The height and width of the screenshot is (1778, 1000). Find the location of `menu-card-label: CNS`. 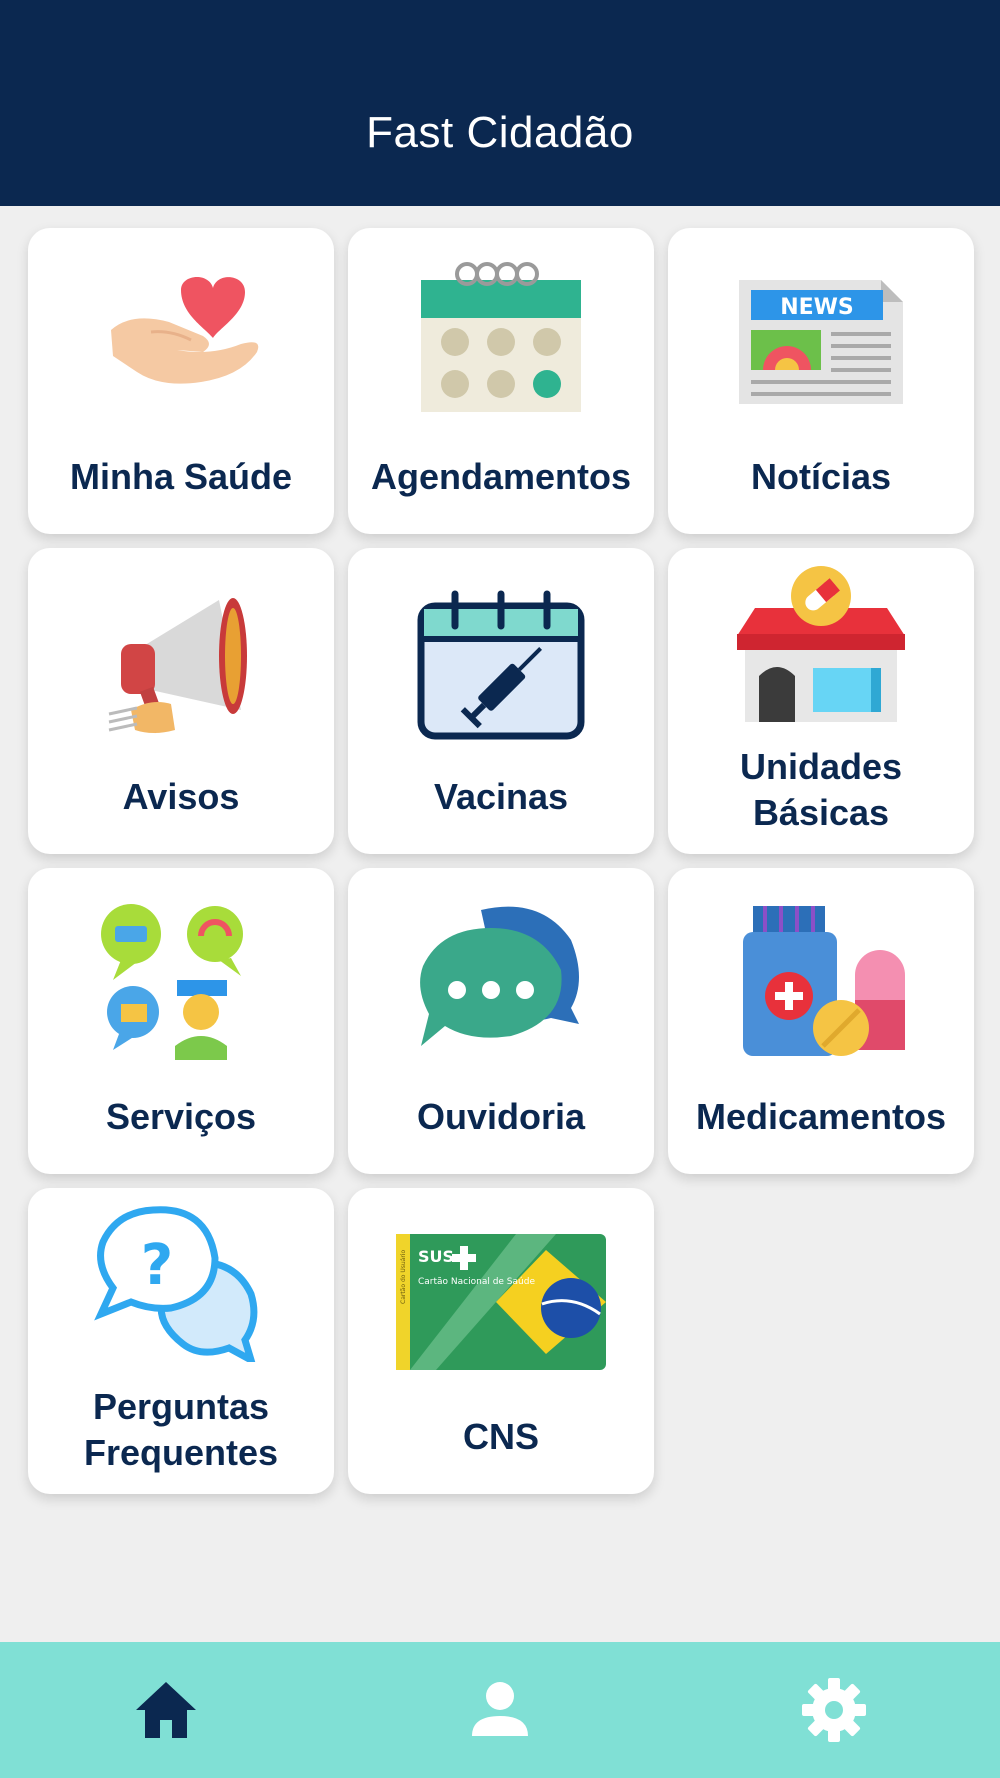

menu-card-label: CNS is located at coordinates (500, 1436).